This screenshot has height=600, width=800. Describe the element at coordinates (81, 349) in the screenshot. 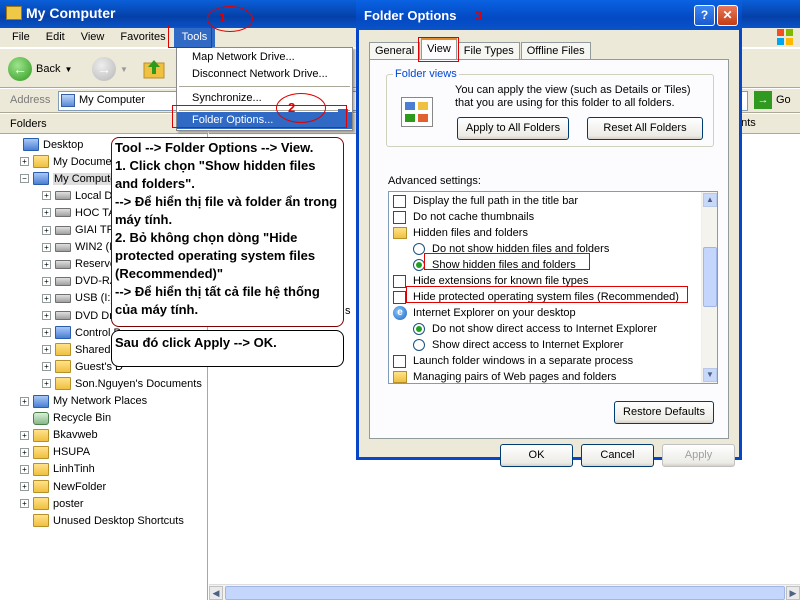

I see `tree-item: + Shared D` at that location.